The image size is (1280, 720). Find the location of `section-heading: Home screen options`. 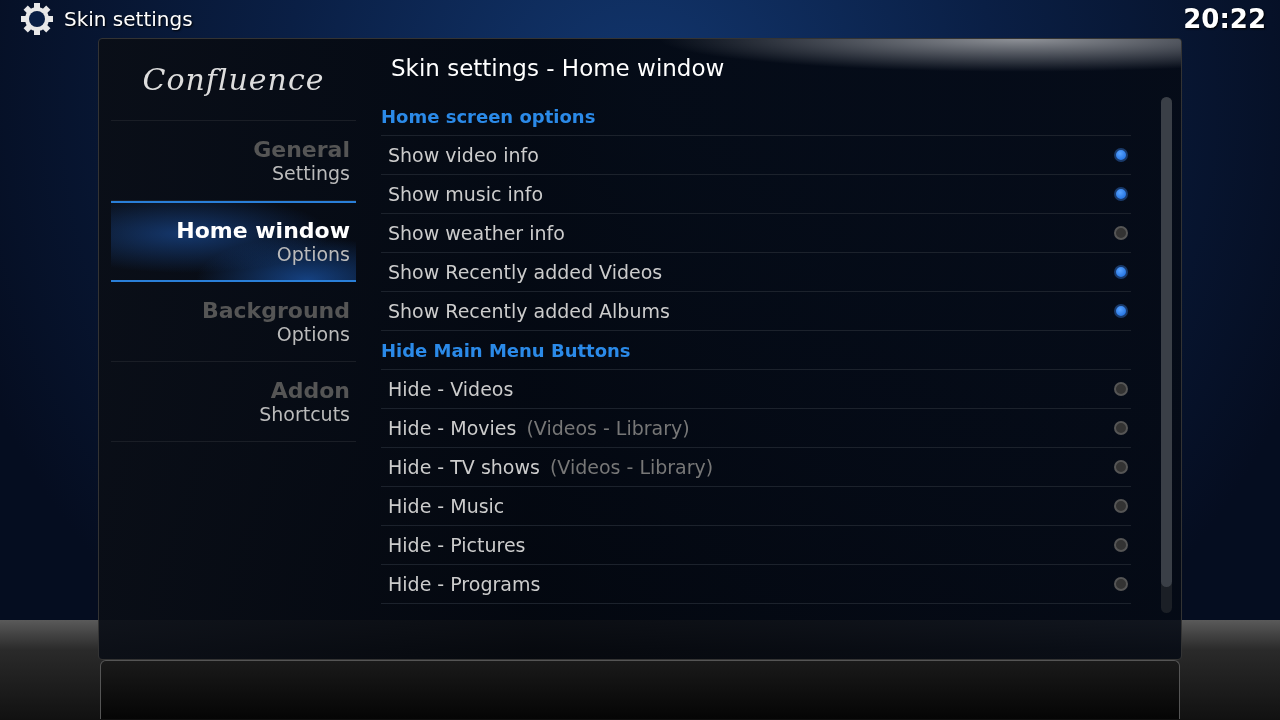

section-heading: Home screen options is located at coordinates (756, 116).